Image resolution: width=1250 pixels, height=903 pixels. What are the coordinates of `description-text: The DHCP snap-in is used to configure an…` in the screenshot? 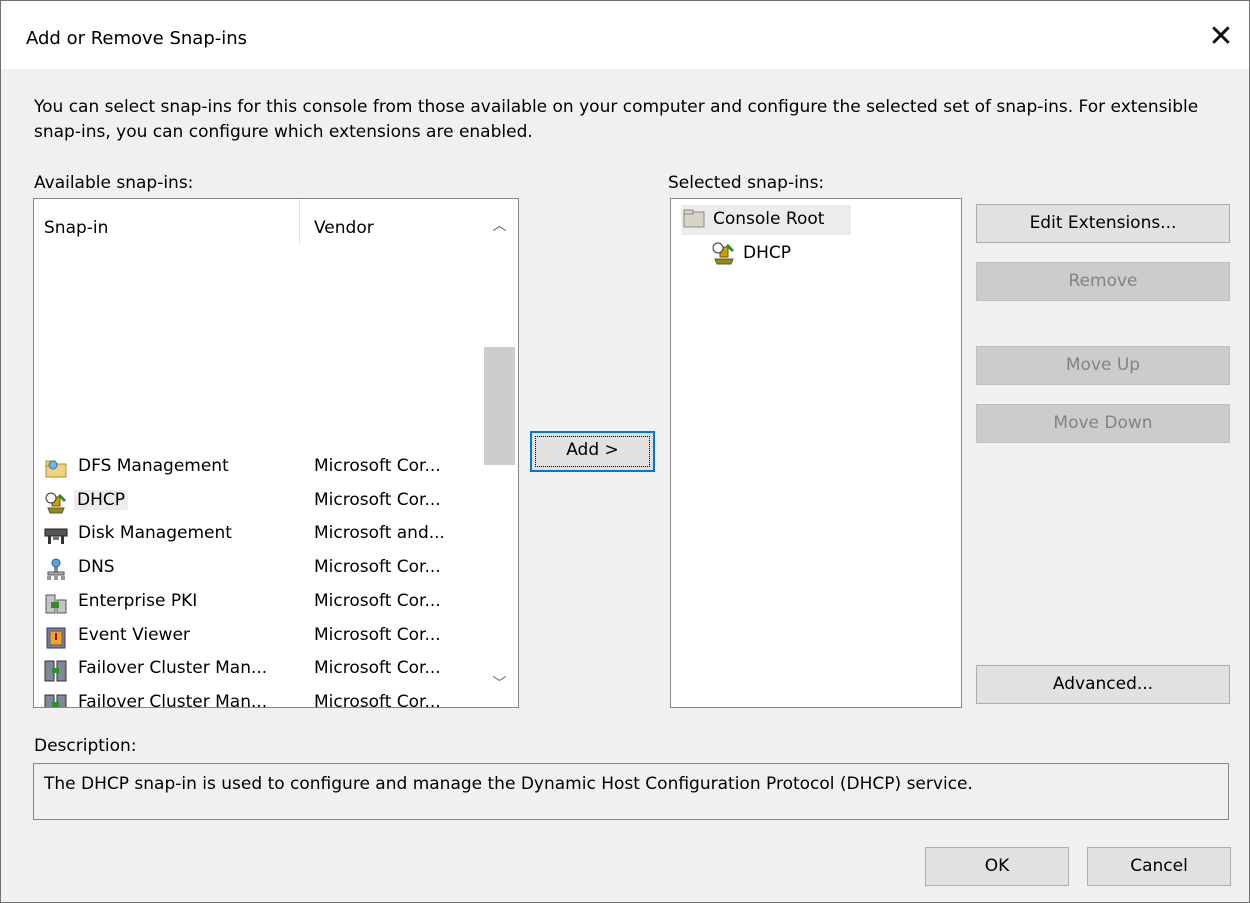 It's located at (508, 784).